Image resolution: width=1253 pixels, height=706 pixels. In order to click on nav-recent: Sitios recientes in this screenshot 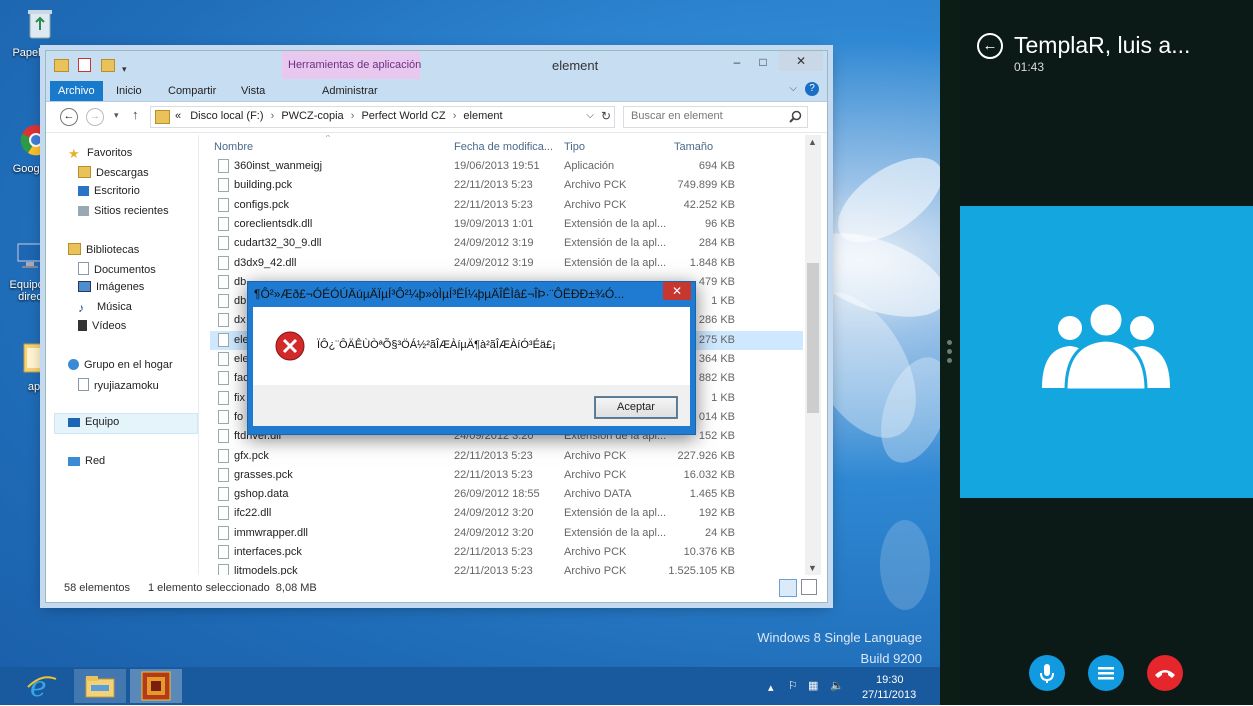, I will do `click(123, 211)`.